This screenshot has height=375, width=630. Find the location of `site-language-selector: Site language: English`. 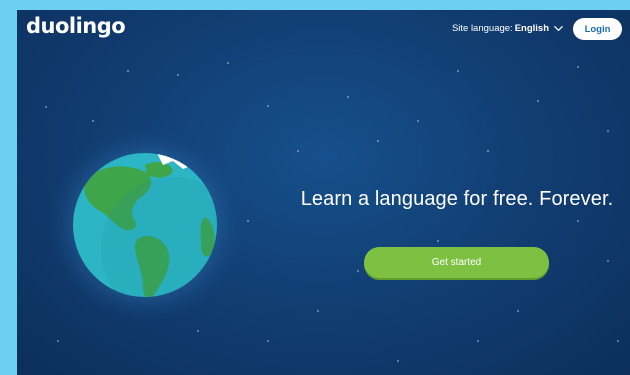

site-language-selector: Site language: English is located at coordinates (508, 28).